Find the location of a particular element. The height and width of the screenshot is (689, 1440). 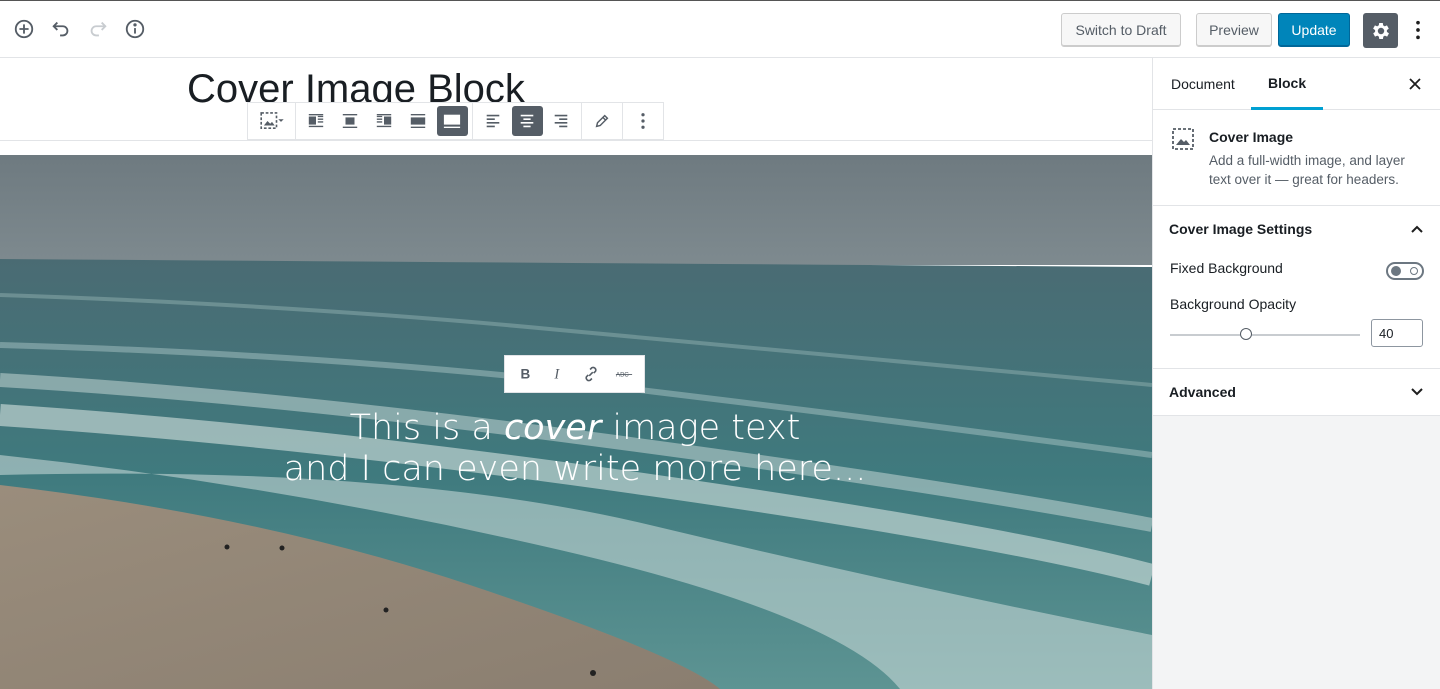

close-icon is located at coordinates (1415, 84).